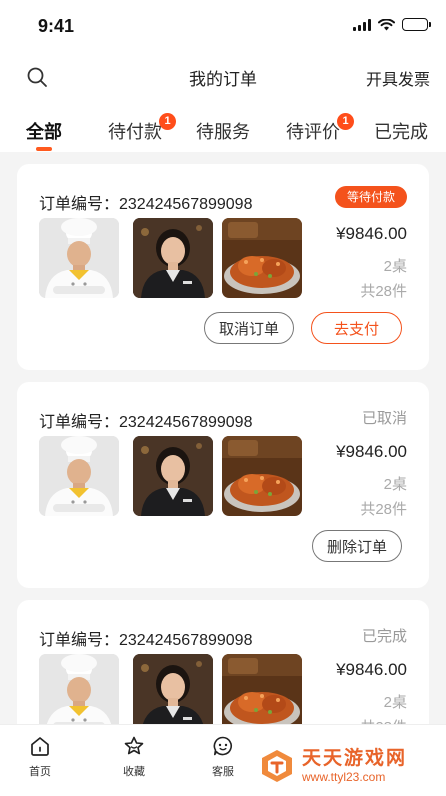 This screenshot has width=446, height=796. What do you see at coordinates (370, 197) in the screenshot?
I see `status-badge: 等待付款` at bounding box center [370, 197].